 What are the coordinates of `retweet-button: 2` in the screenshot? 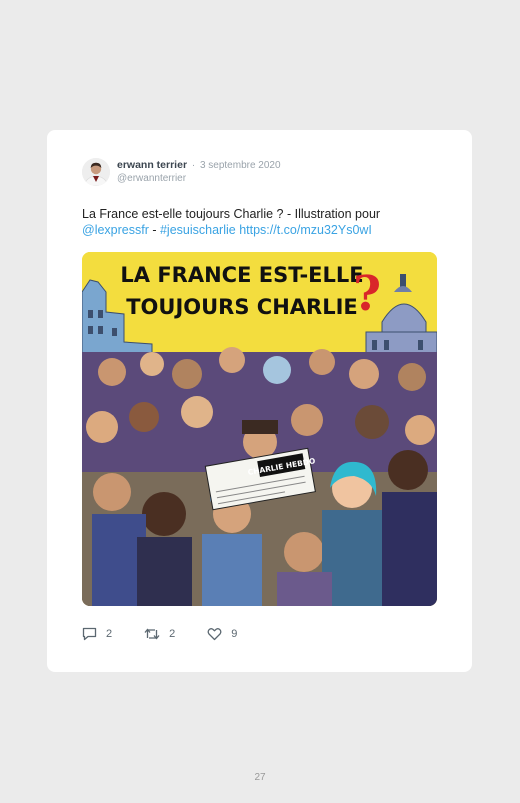 It's located at (159, 634).